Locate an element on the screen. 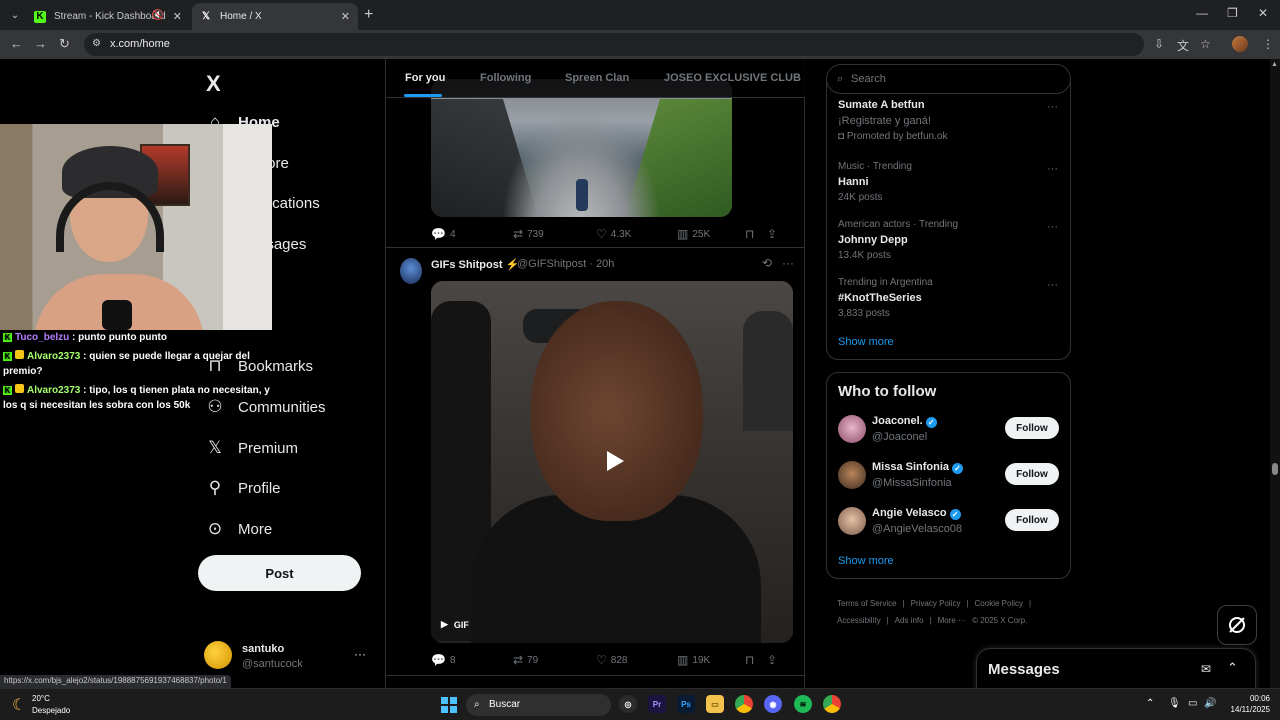 The image size is (1280, 720). taskbar-search: ⌕ Buscar is located at coordinates (538, 705).